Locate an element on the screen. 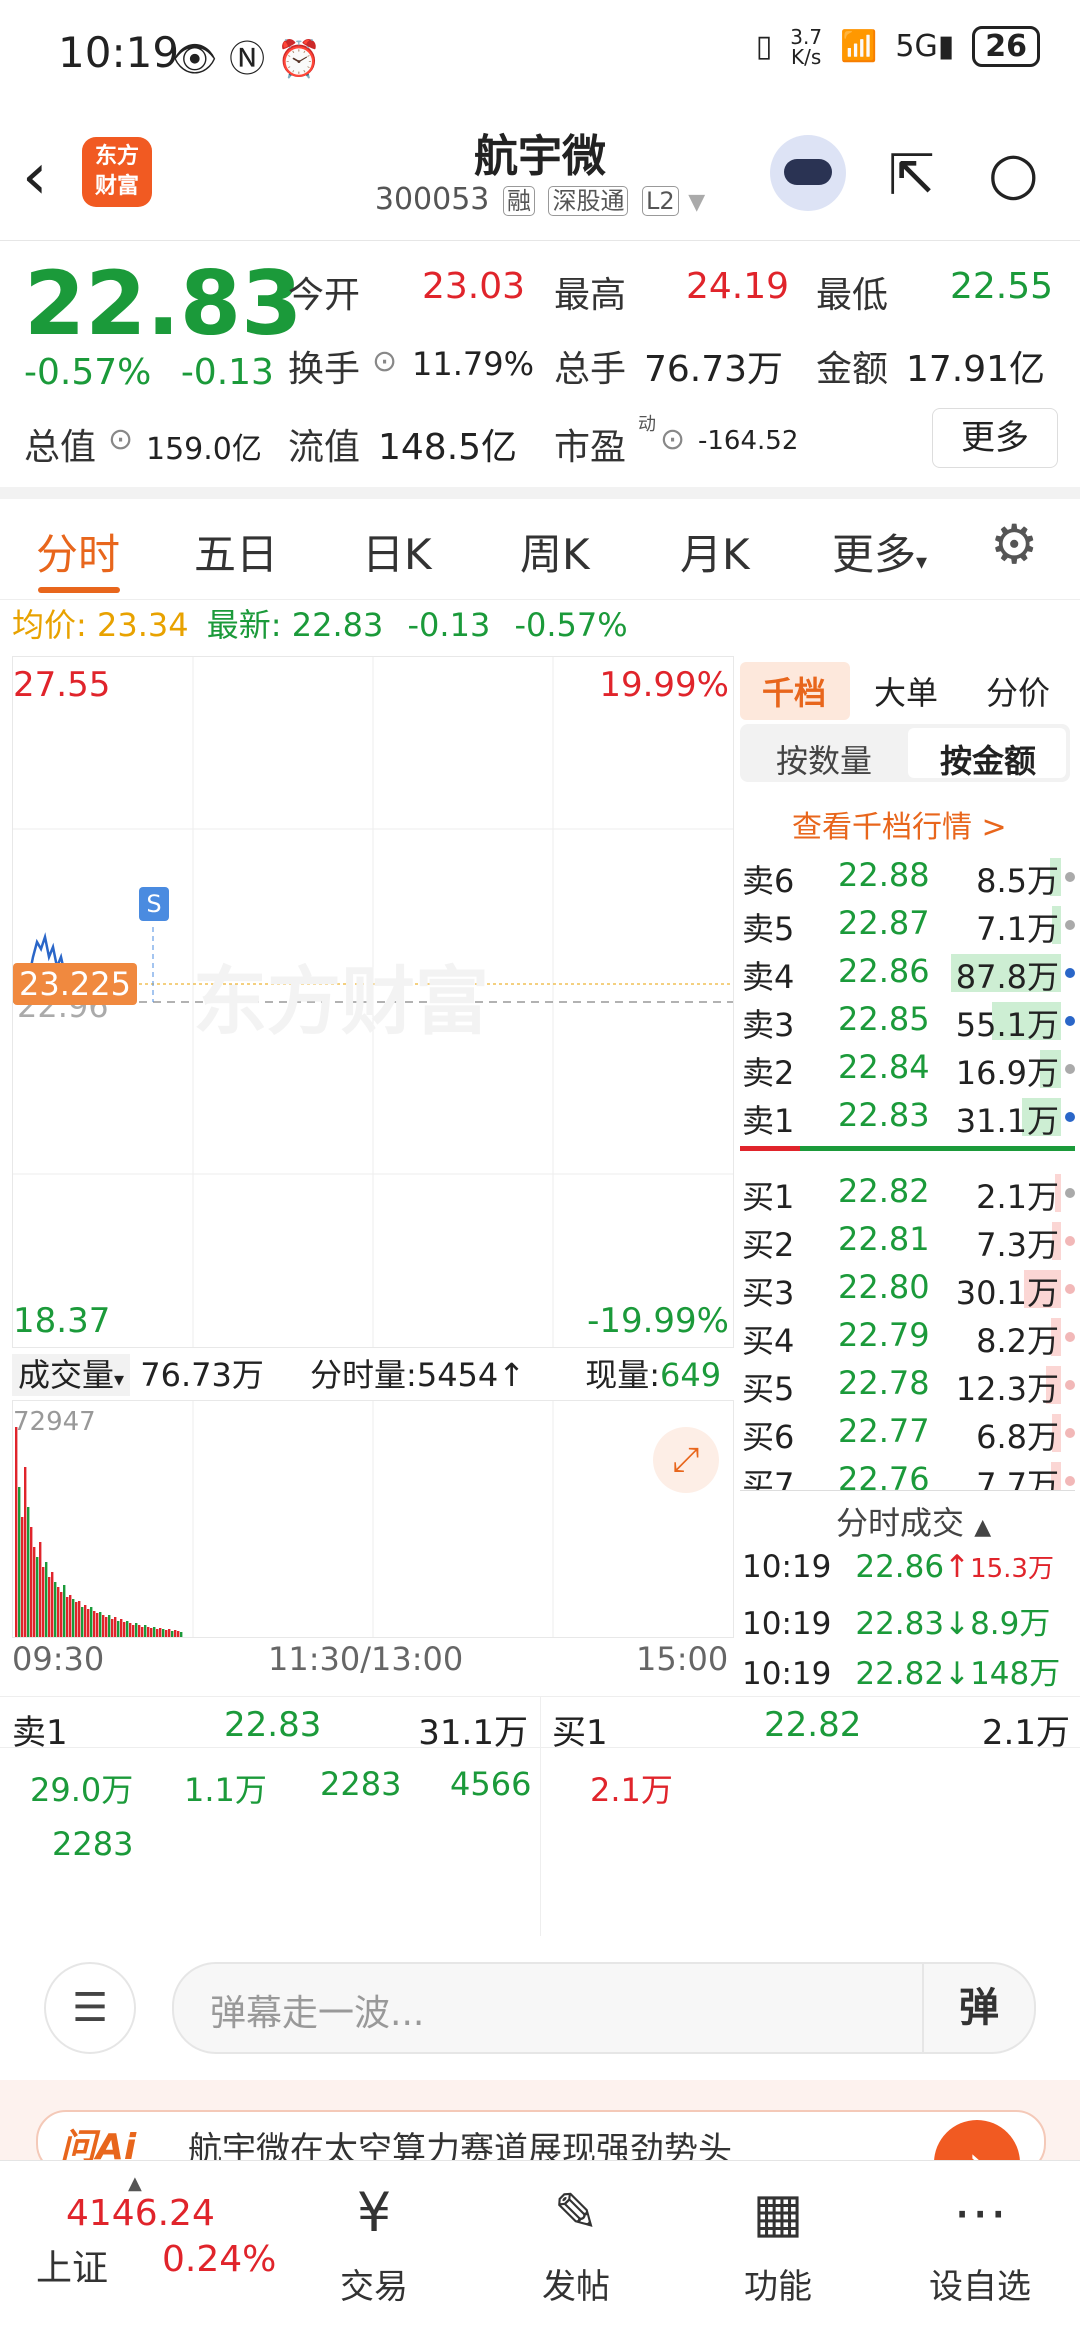  low-label: 最低 is located at coordinates (852, 295).